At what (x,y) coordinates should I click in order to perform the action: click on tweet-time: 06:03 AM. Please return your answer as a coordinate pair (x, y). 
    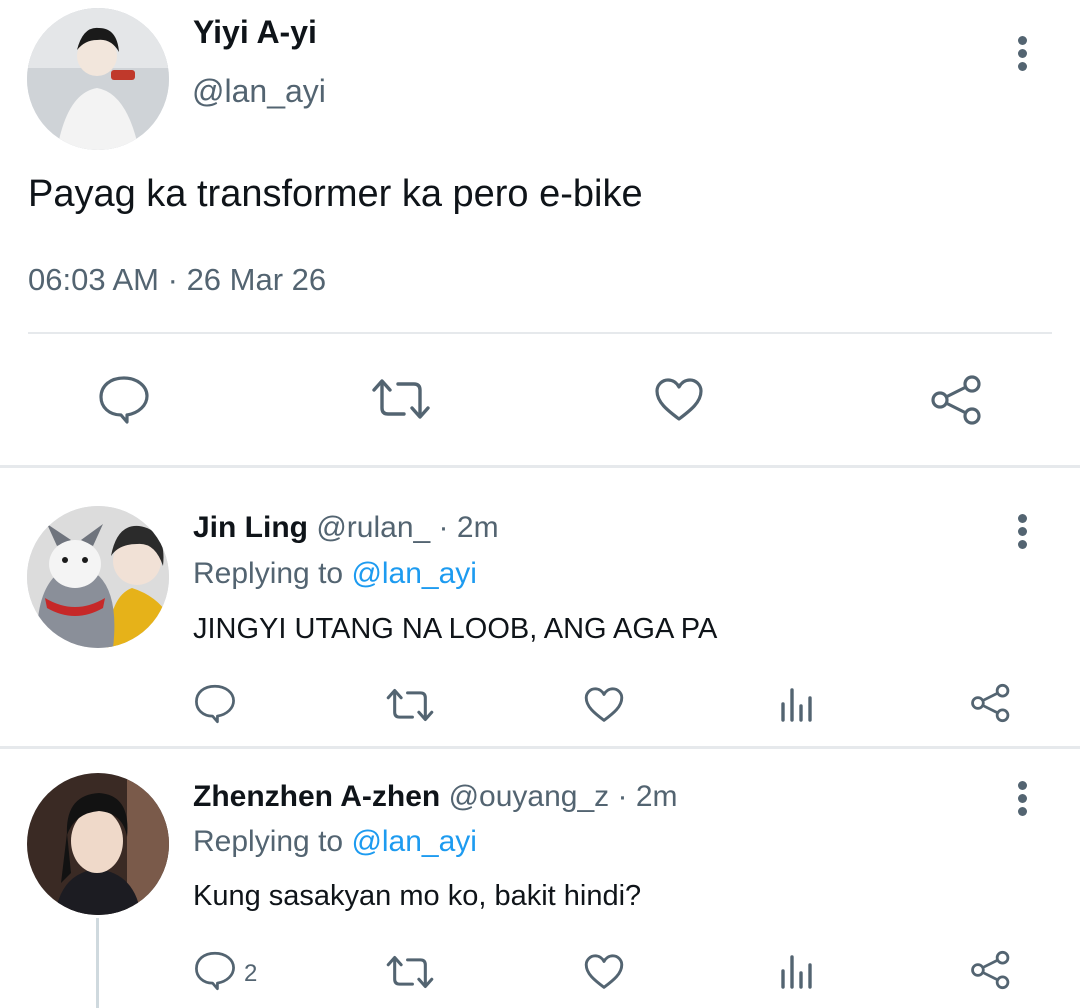
    Looking at the image, I should click on (93, 279).